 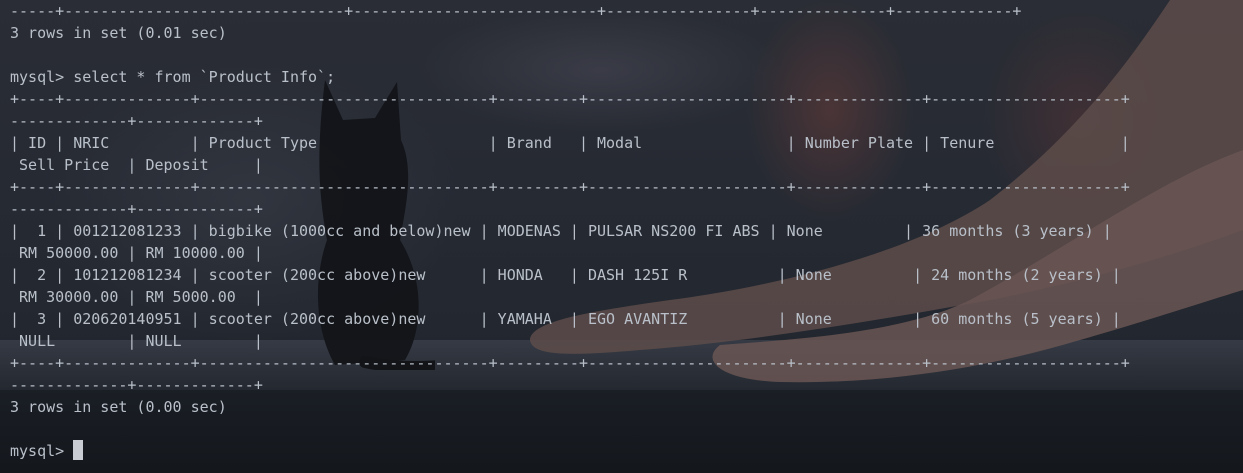 What do you see at coordinates (78, 450) in the screenshot?
I see `text-cursor` at bounding box center [78, 450].